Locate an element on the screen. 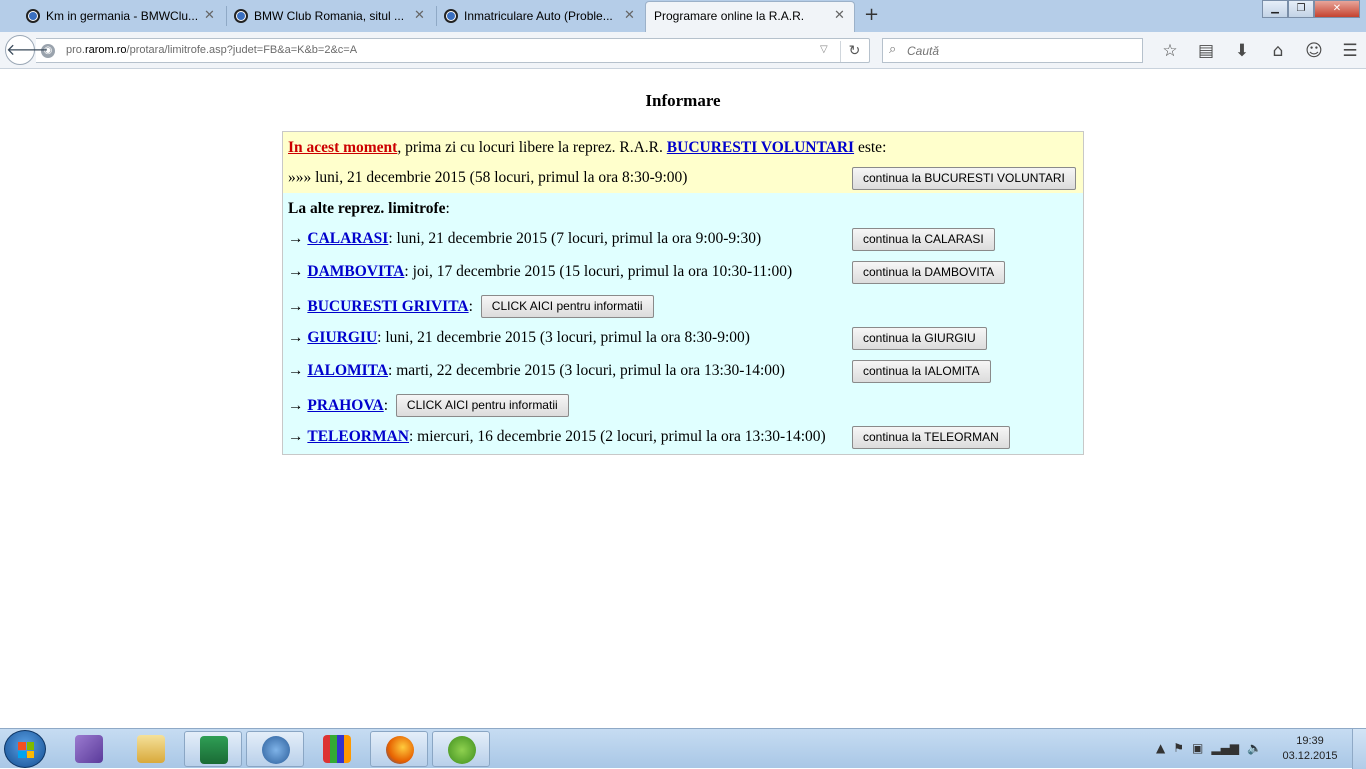  restore-button: ❐ is located at coordinates (1301, 9).